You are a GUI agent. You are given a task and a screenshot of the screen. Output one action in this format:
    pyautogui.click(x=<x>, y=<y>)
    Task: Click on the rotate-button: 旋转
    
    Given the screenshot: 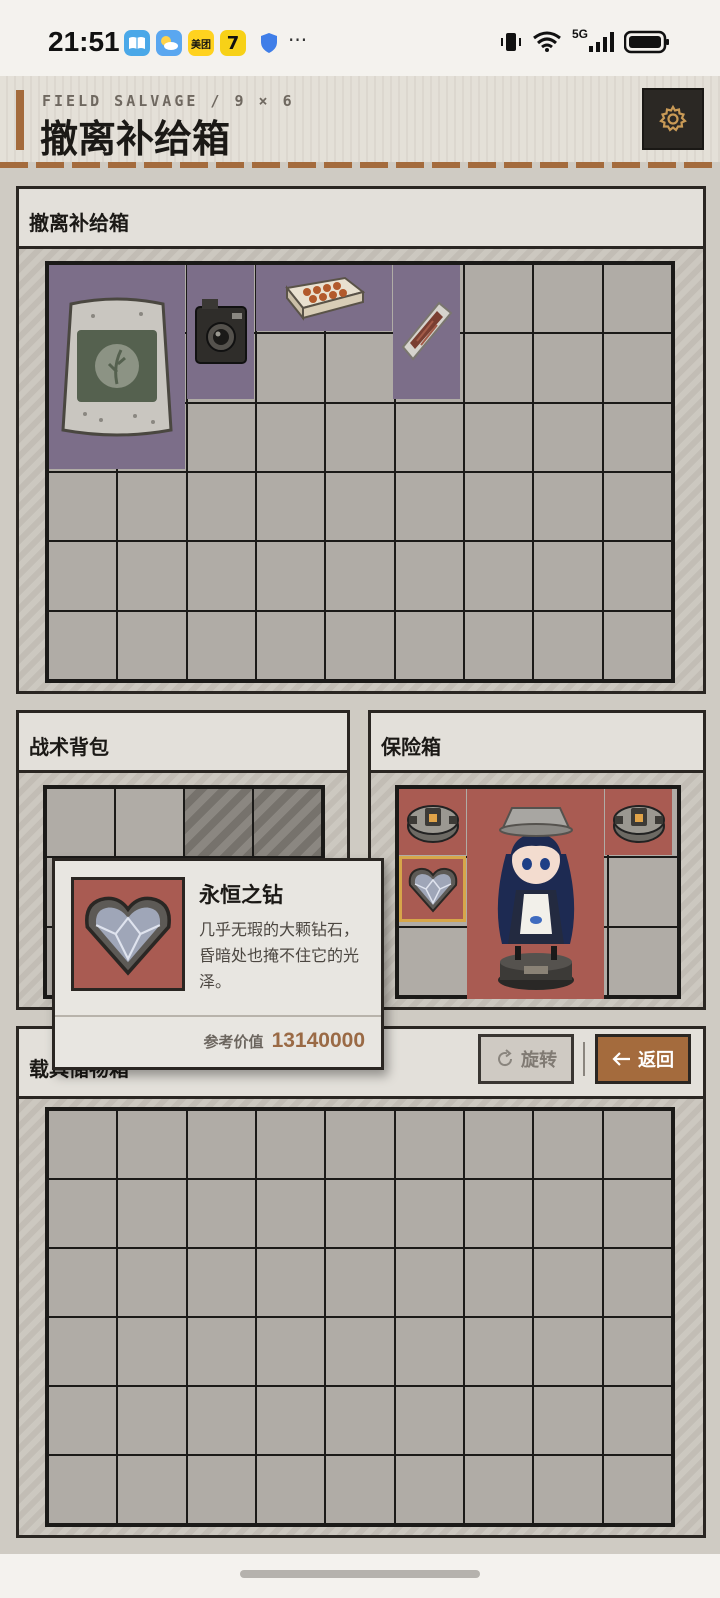 What is the action you would take?
    pyautogui.click(x=526, y=1059)
    